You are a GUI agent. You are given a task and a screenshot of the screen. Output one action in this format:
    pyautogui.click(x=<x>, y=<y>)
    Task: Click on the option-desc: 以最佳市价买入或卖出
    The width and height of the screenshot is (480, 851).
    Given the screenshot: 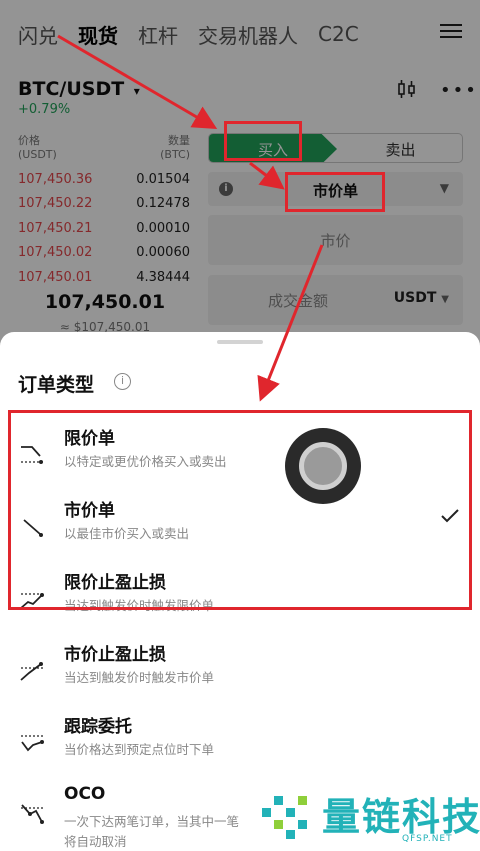 What is the action you would take?
    pyautogui.click(x=127, y=533)
    